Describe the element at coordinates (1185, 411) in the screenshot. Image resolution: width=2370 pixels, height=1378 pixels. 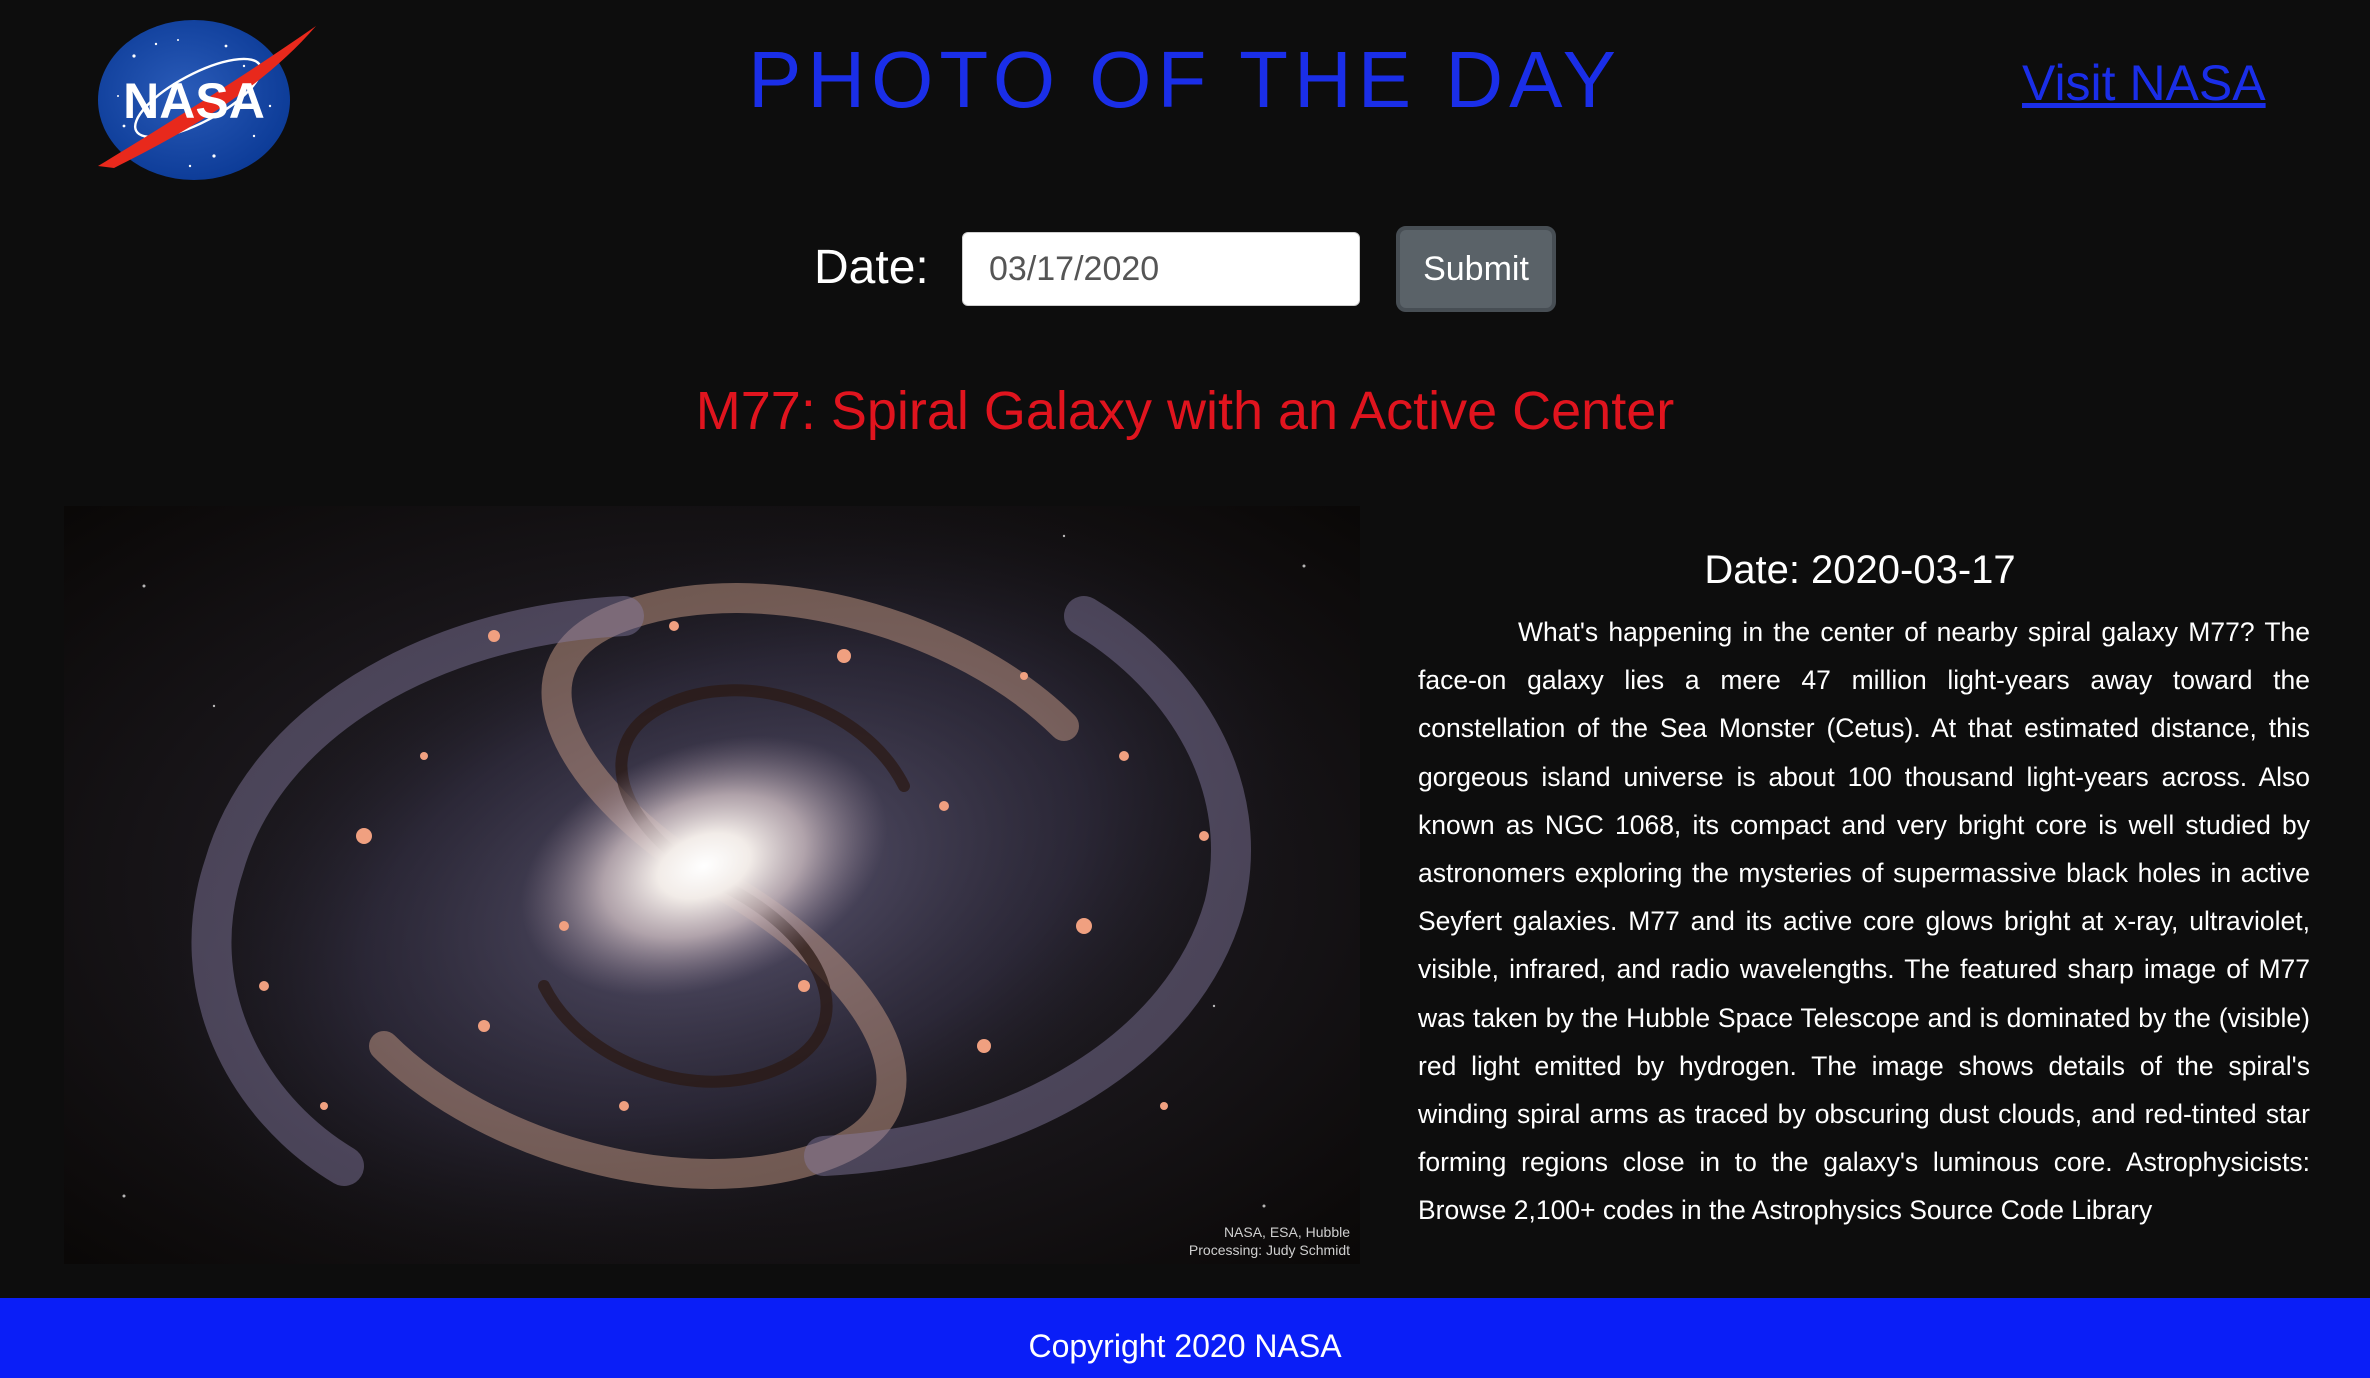
I see `photo-title: M77: Spiral Galaxy with an Active Center` at that location.